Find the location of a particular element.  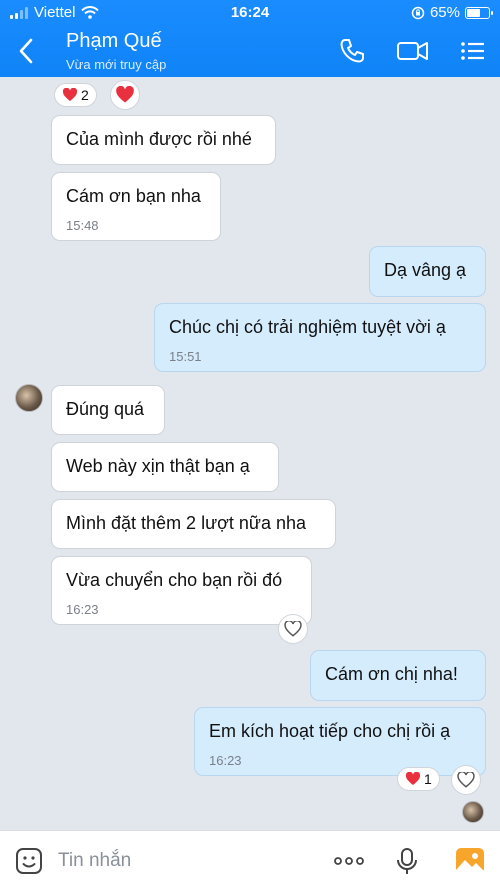

message-bubble-incoming: Vừa chuyển cho bạn rồi đó 16:23 is located at coordinates (181, 590).